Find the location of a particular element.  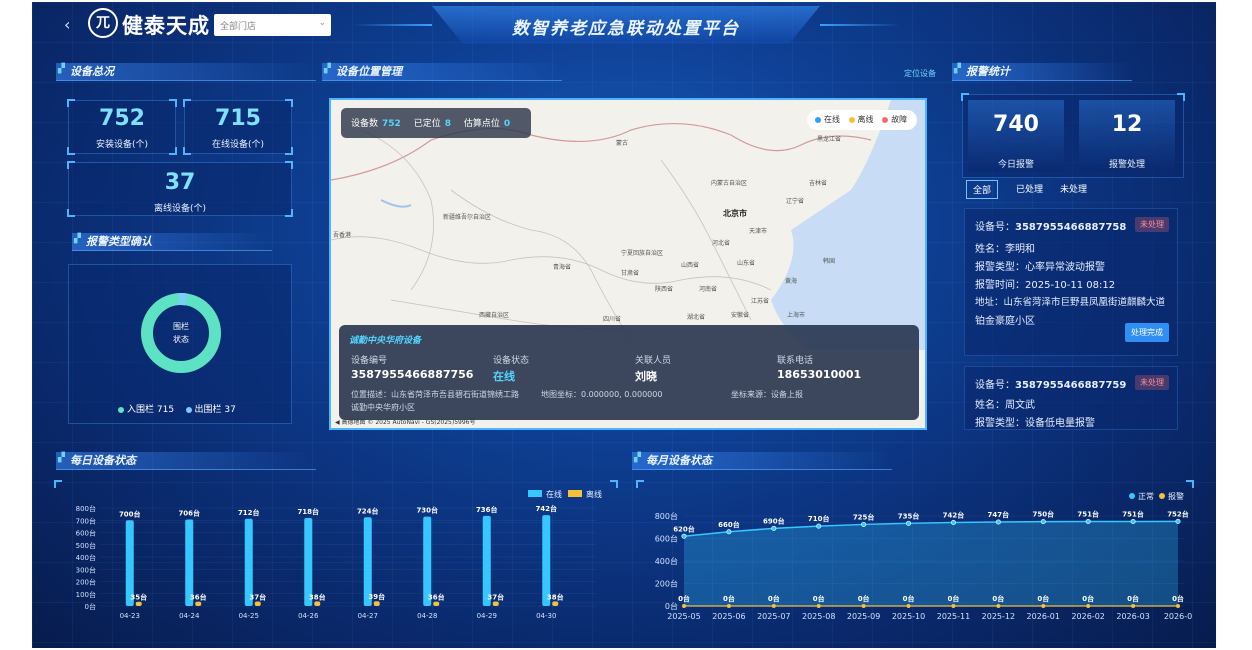

store-select-value: 全部门店 is located at coordinates (238, 27).